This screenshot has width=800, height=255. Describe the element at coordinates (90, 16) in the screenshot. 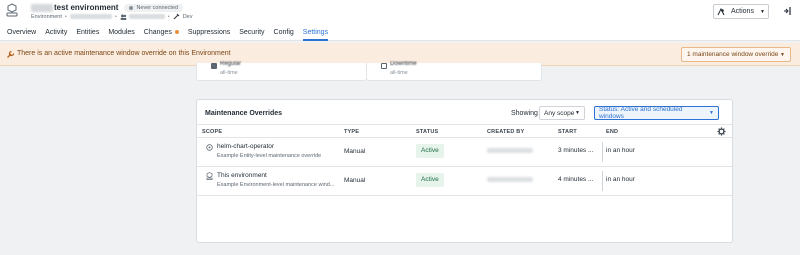

I see `redacted-org` at that location.